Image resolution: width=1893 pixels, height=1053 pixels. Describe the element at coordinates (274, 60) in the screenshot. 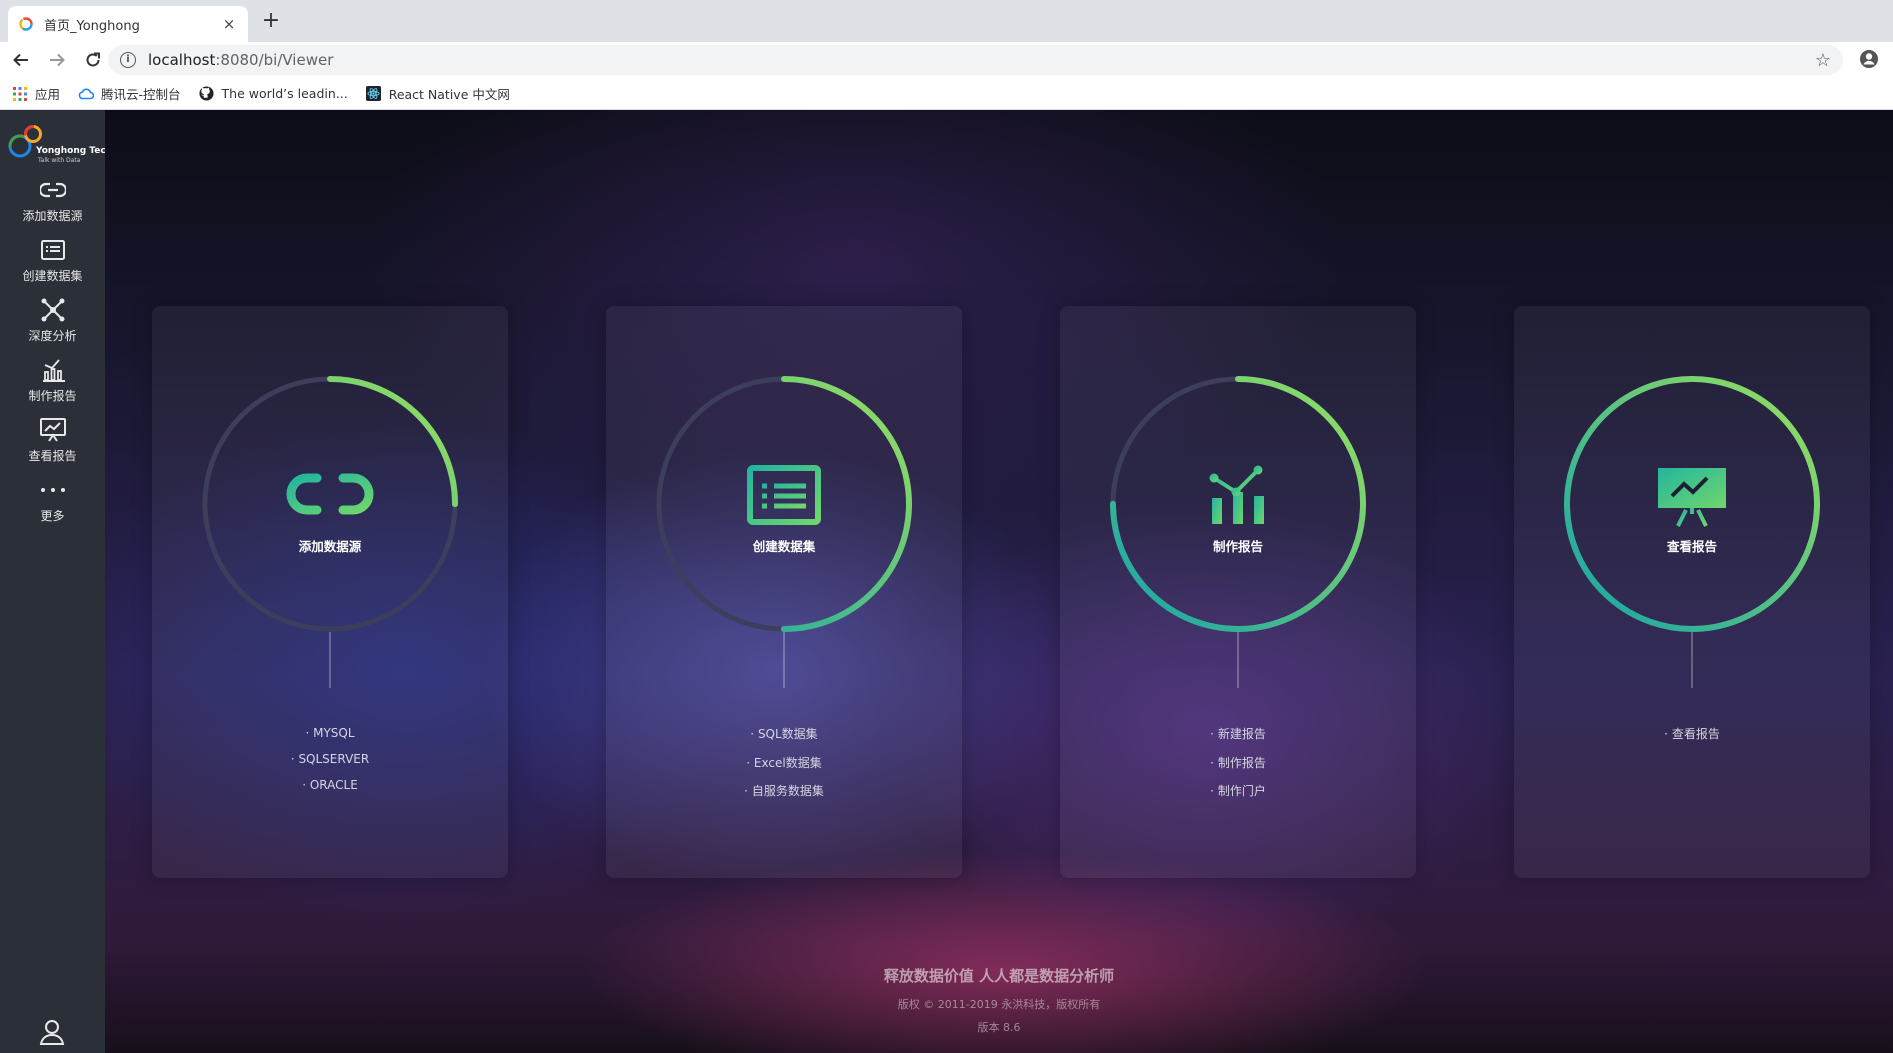

I see `url-path: :8080/bi/Viewer` at that location.